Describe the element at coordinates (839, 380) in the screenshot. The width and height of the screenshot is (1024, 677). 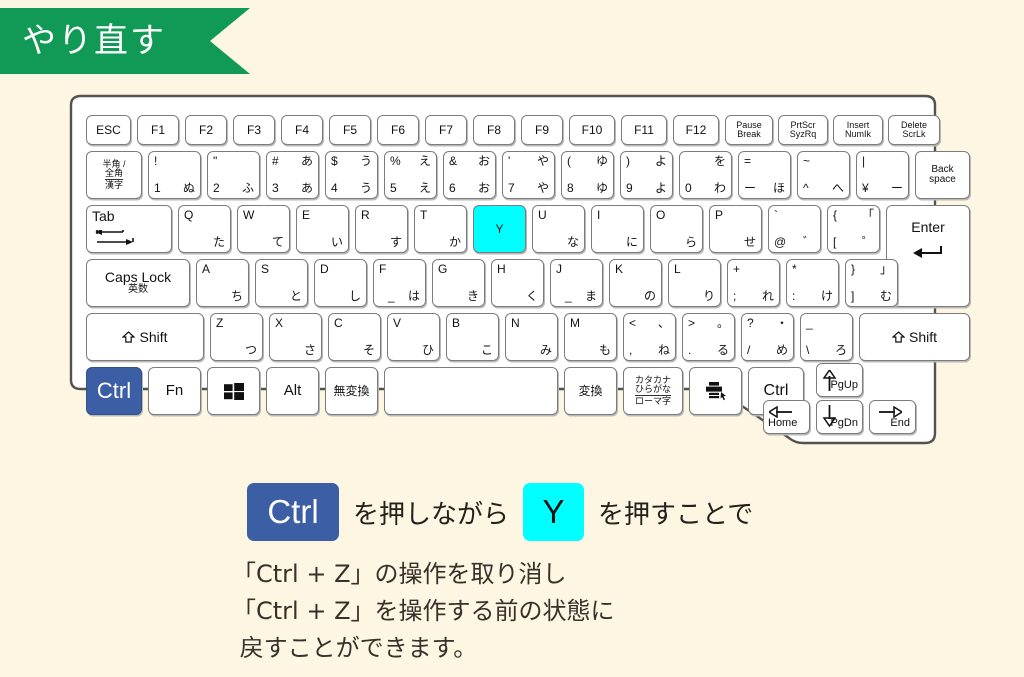
I see `key-arrow-up-pgup: PgUp` at that location.